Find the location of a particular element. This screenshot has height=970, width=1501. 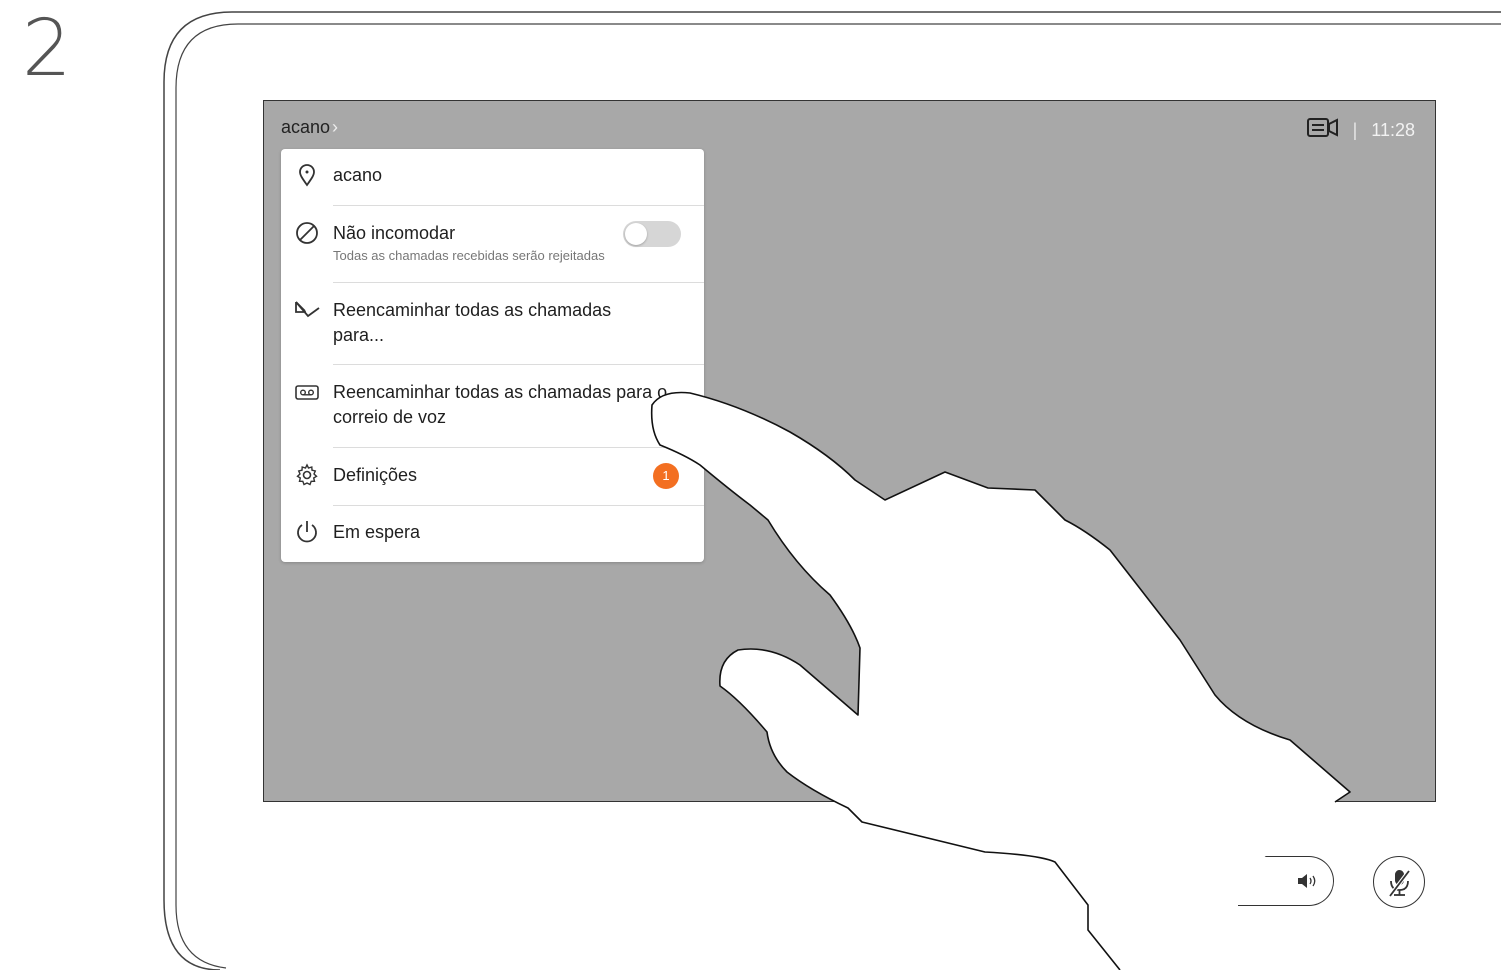

step-number: 2 is located at coordinates (47, 49).